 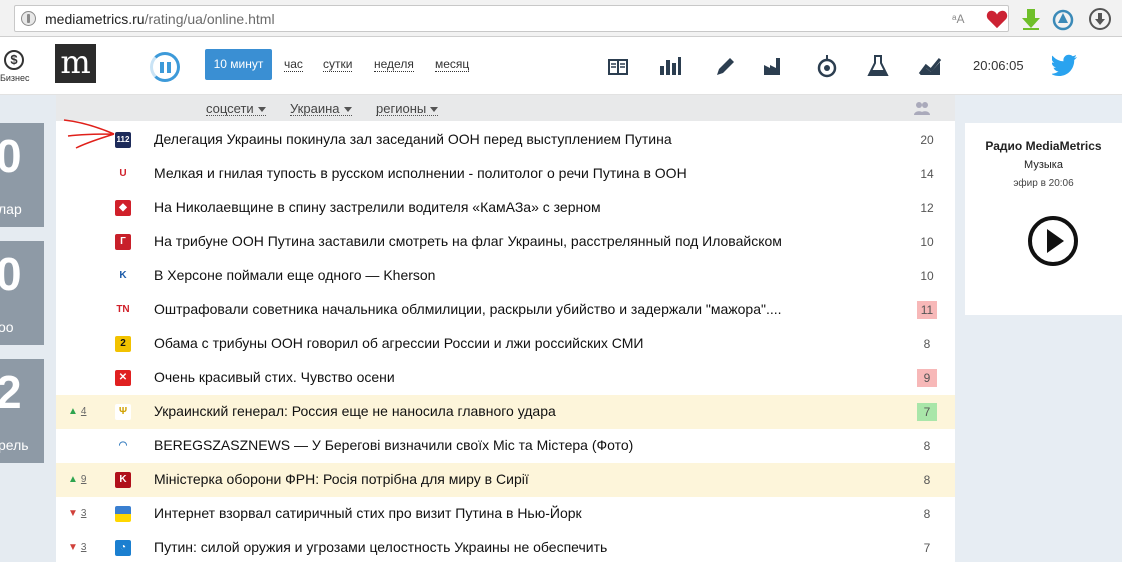 I want to click on news-title-link: В Херсоне поймали еще одного — Kherson, so click(x=294, y=275).